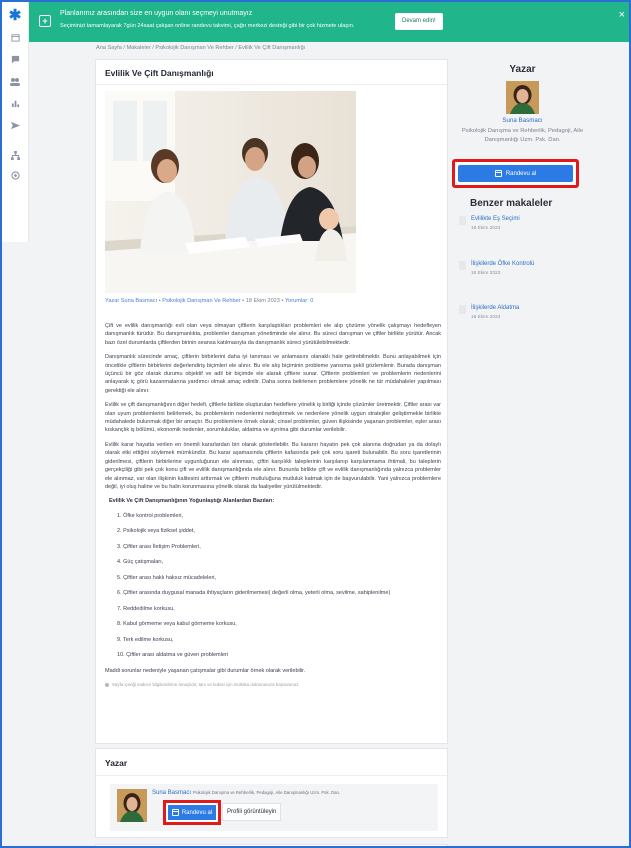  What do you see at coordinates (522, 69) in the screenshot?
I see `author-heading: Yazar` at bounding box center [522, 69].